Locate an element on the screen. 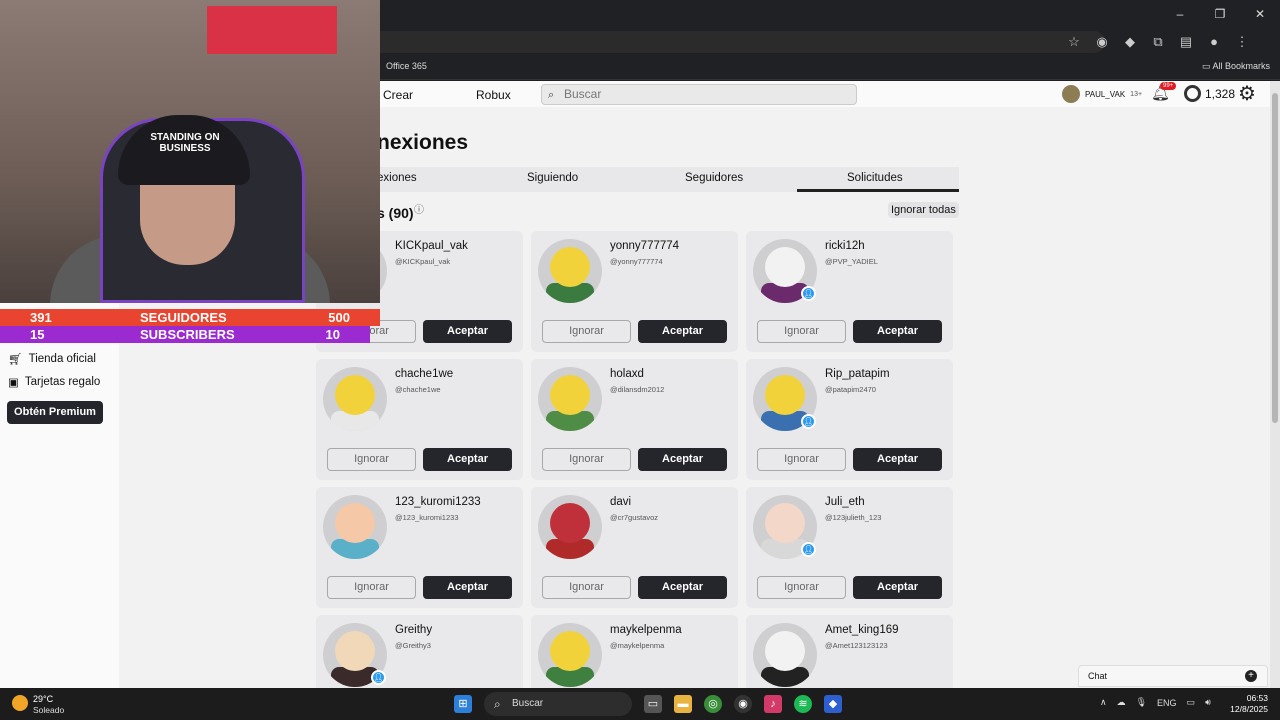 This screenshot has height=720, width=1280. request-username: yonny777774 is located at coordinates (644, 246).